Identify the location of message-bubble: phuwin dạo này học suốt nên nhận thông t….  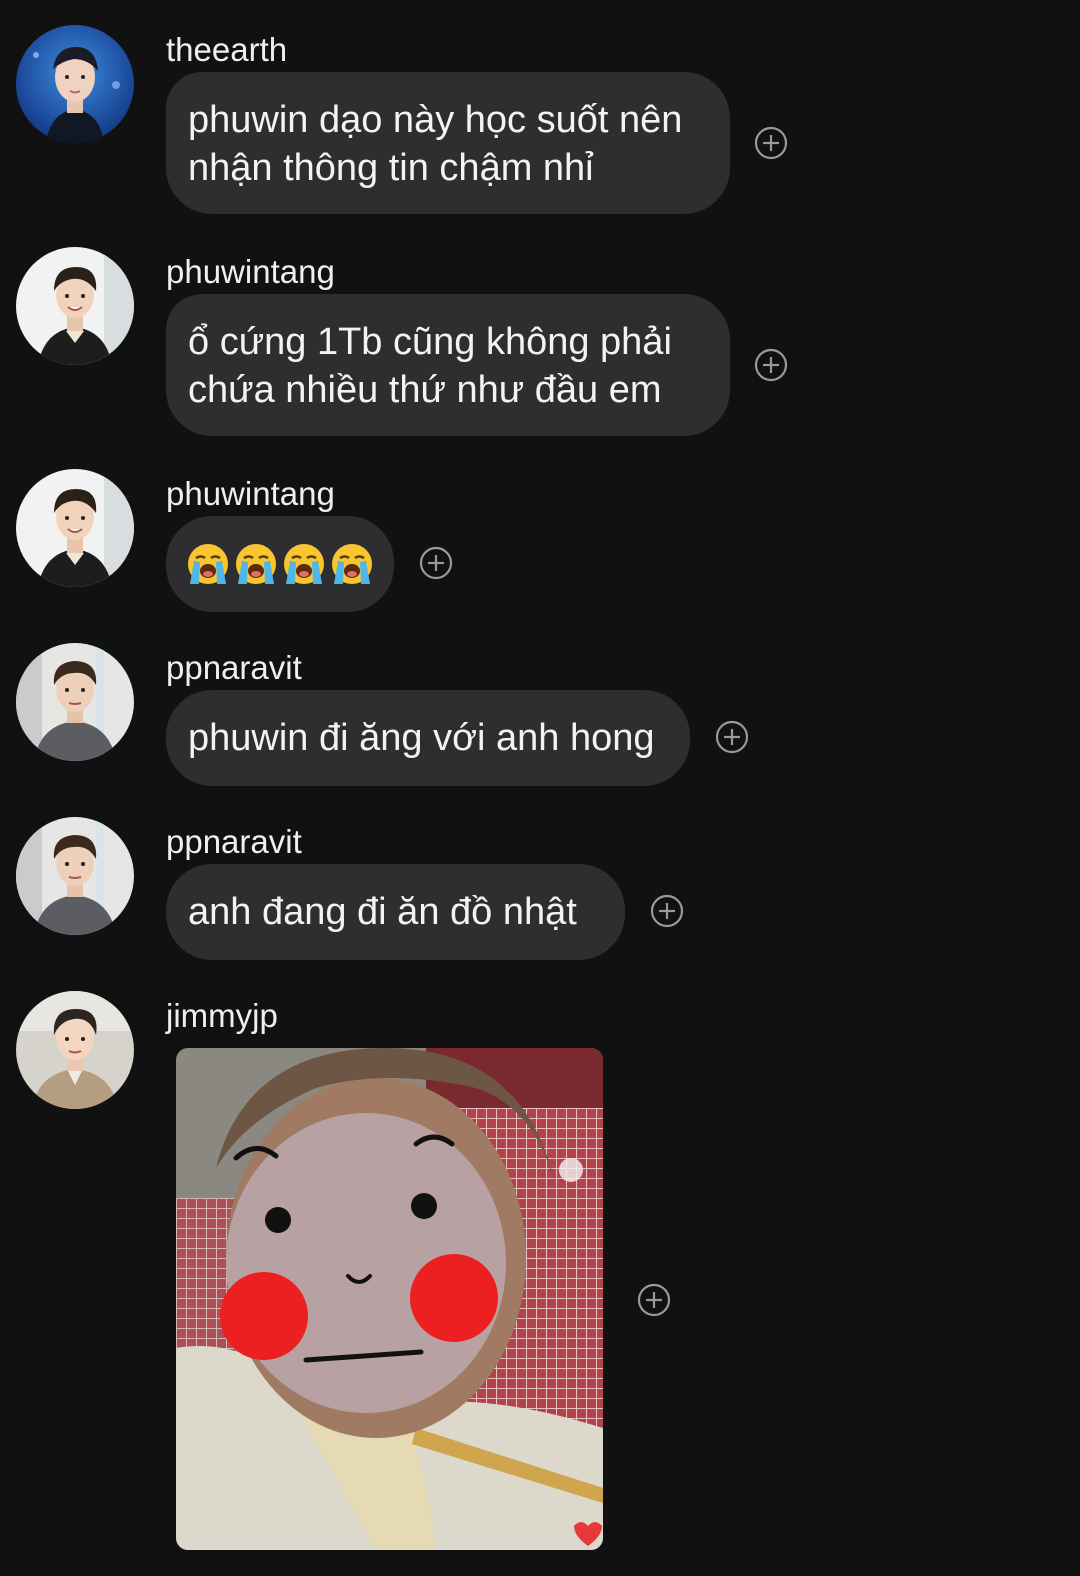
(448, 143).